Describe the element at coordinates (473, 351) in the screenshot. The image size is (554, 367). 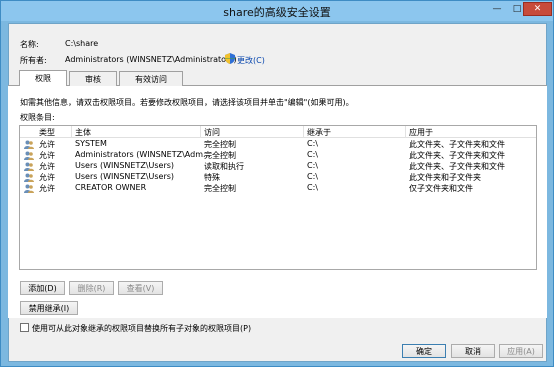
I see `cancel-button: 取消` at that location.